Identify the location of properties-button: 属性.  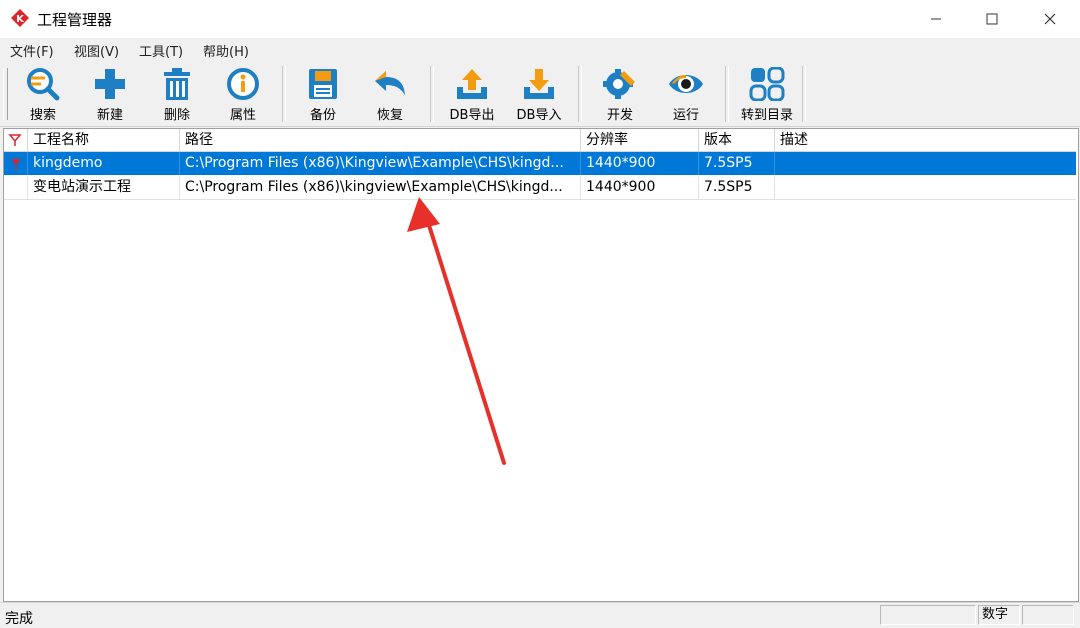
(243, 94).